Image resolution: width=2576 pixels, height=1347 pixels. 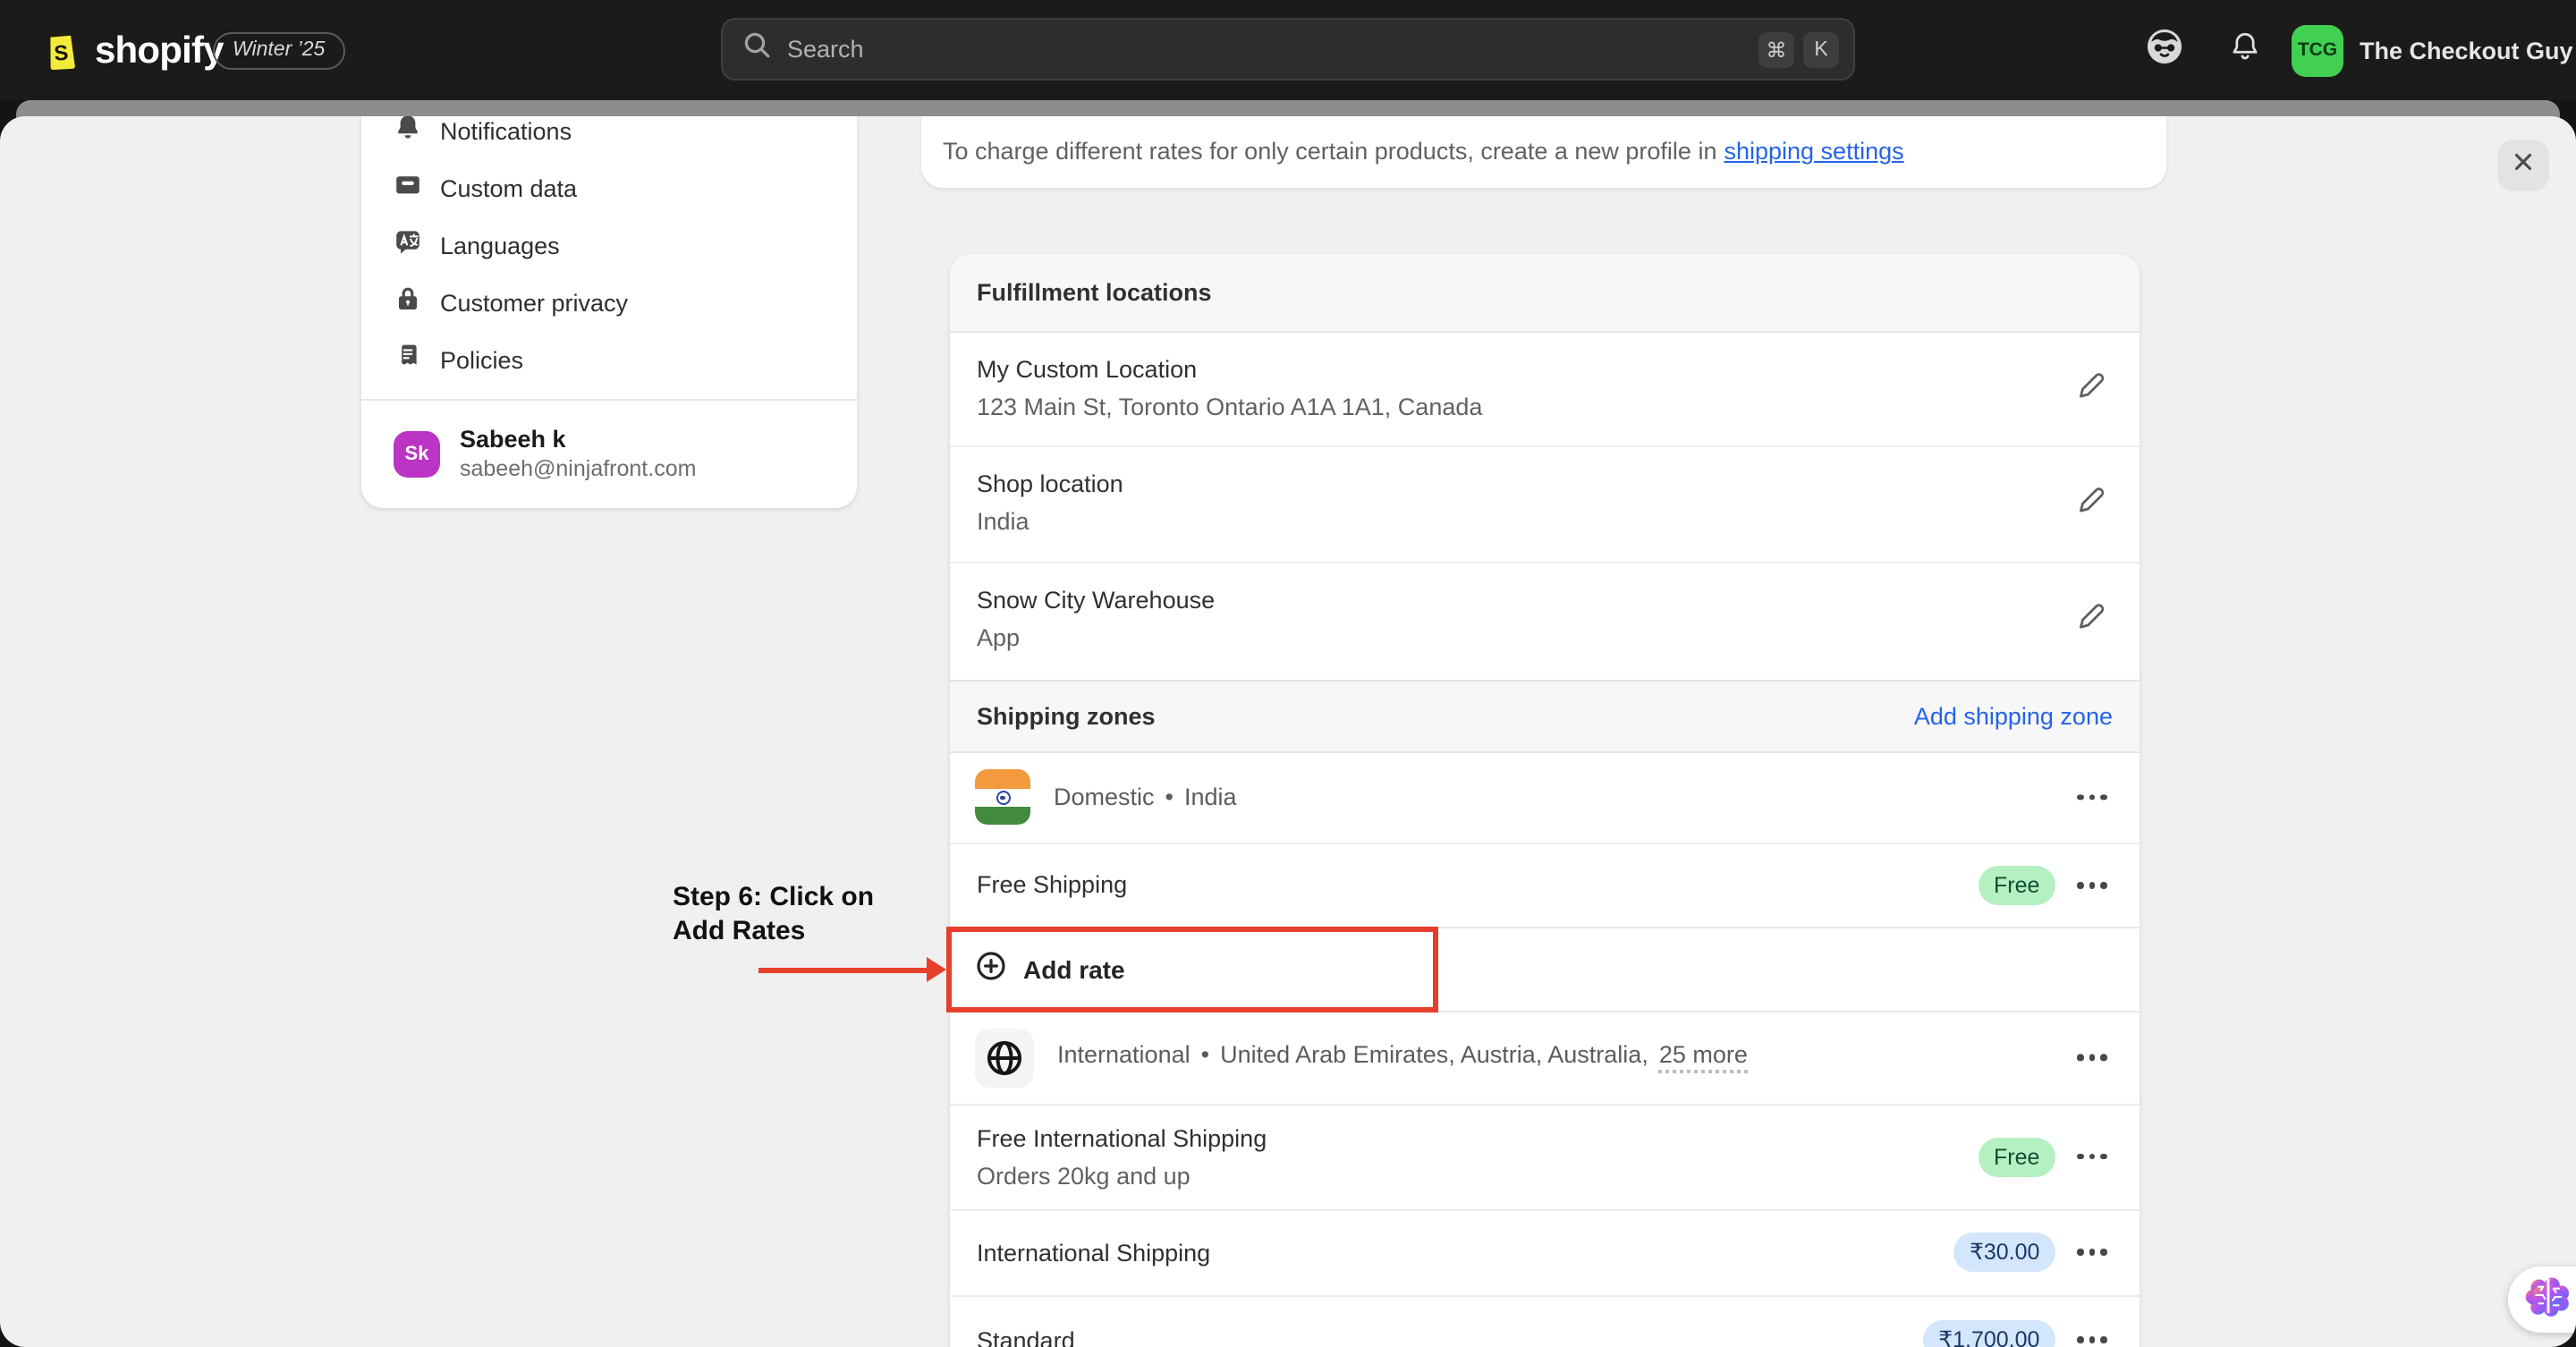 I want to click on receipt-icon, so click(x=408, y=359).